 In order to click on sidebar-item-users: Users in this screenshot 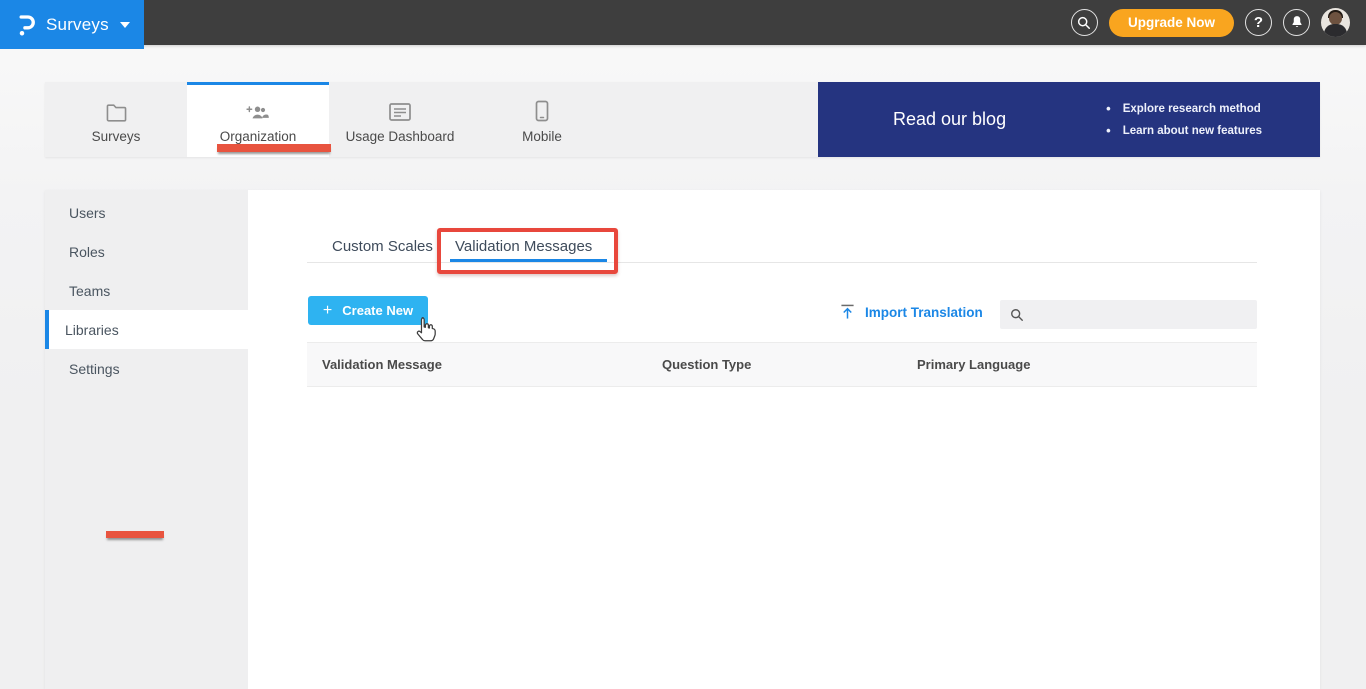, I will do `click(146, 212)`.